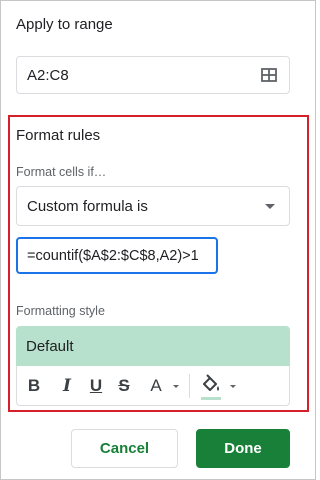 The image size is (320, 480). Describe the element at coordinates (233, 386) in the screenshot. I see `fill-color-caret-icon` at that location.